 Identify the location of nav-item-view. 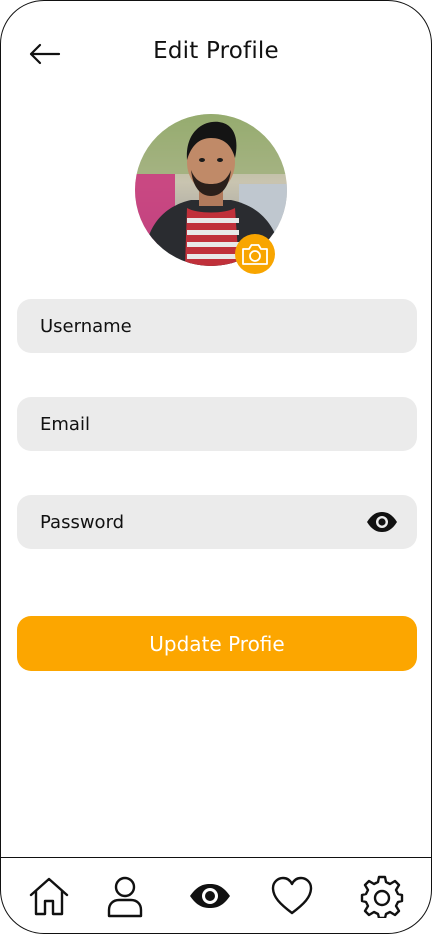
(210, 896).